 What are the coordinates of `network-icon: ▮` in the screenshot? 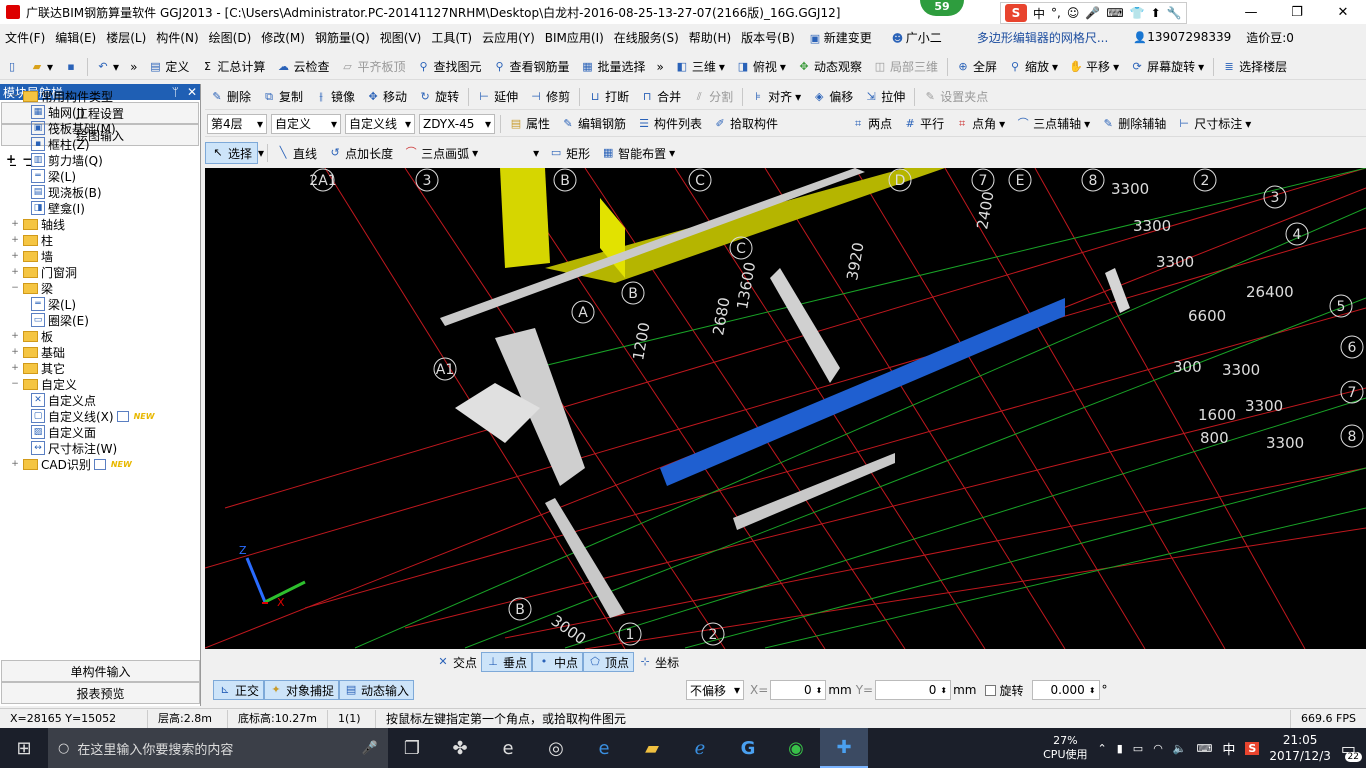 It's located at (1120, 748).